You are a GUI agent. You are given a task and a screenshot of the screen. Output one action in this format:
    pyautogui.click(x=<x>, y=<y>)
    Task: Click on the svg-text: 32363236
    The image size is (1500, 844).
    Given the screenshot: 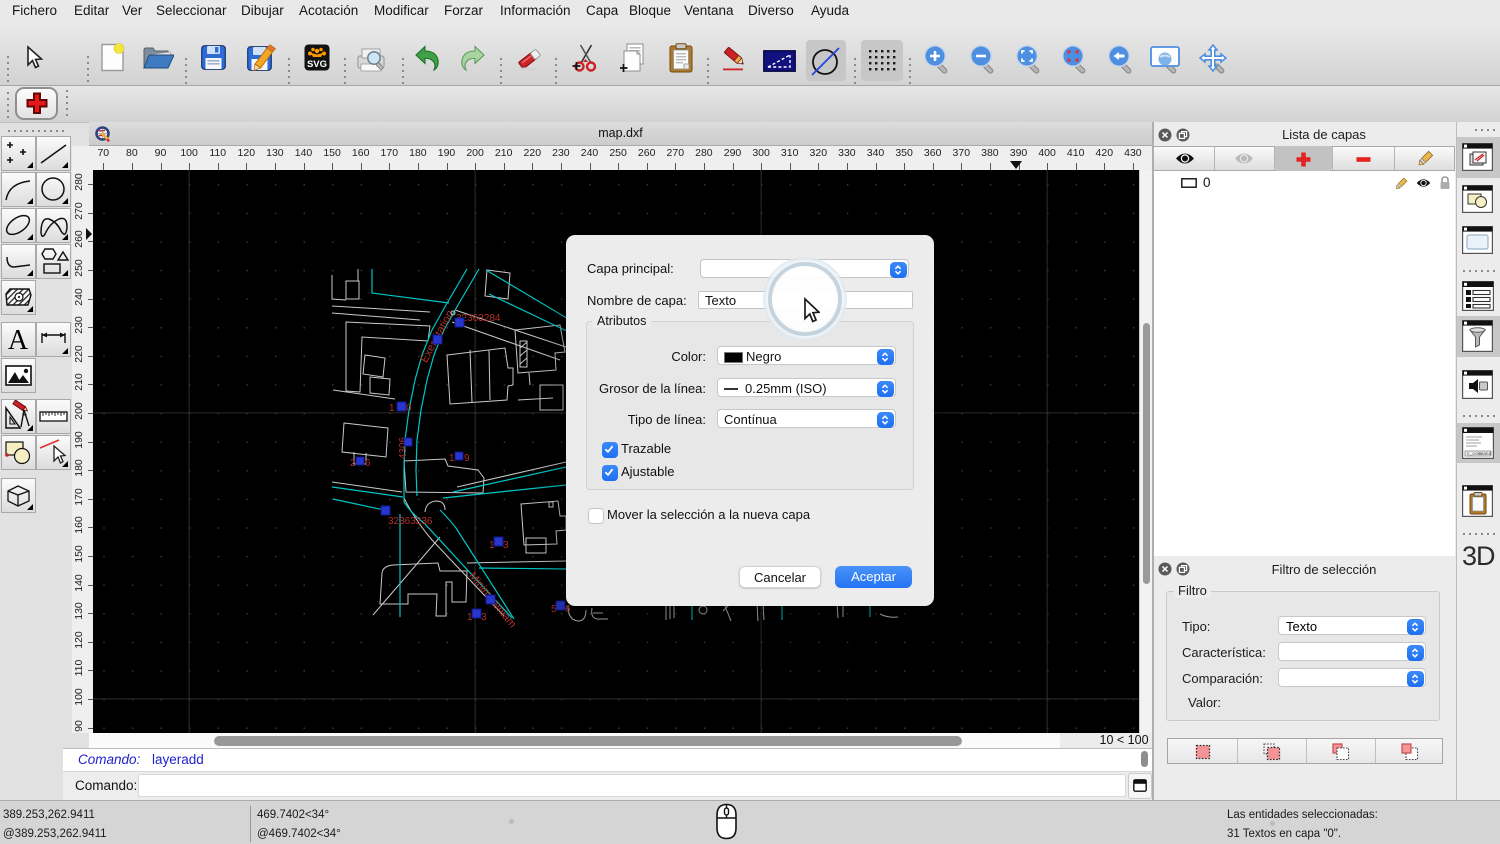 What is the action you would take?
    pyautogui.click(x=410, y=521)
    